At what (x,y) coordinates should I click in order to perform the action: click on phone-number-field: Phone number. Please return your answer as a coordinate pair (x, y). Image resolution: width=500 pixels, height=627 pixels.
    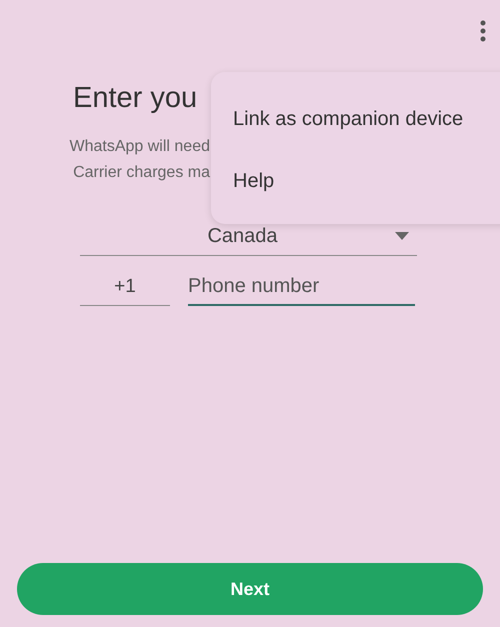
    Looking at the image, I should click on (301, 287).